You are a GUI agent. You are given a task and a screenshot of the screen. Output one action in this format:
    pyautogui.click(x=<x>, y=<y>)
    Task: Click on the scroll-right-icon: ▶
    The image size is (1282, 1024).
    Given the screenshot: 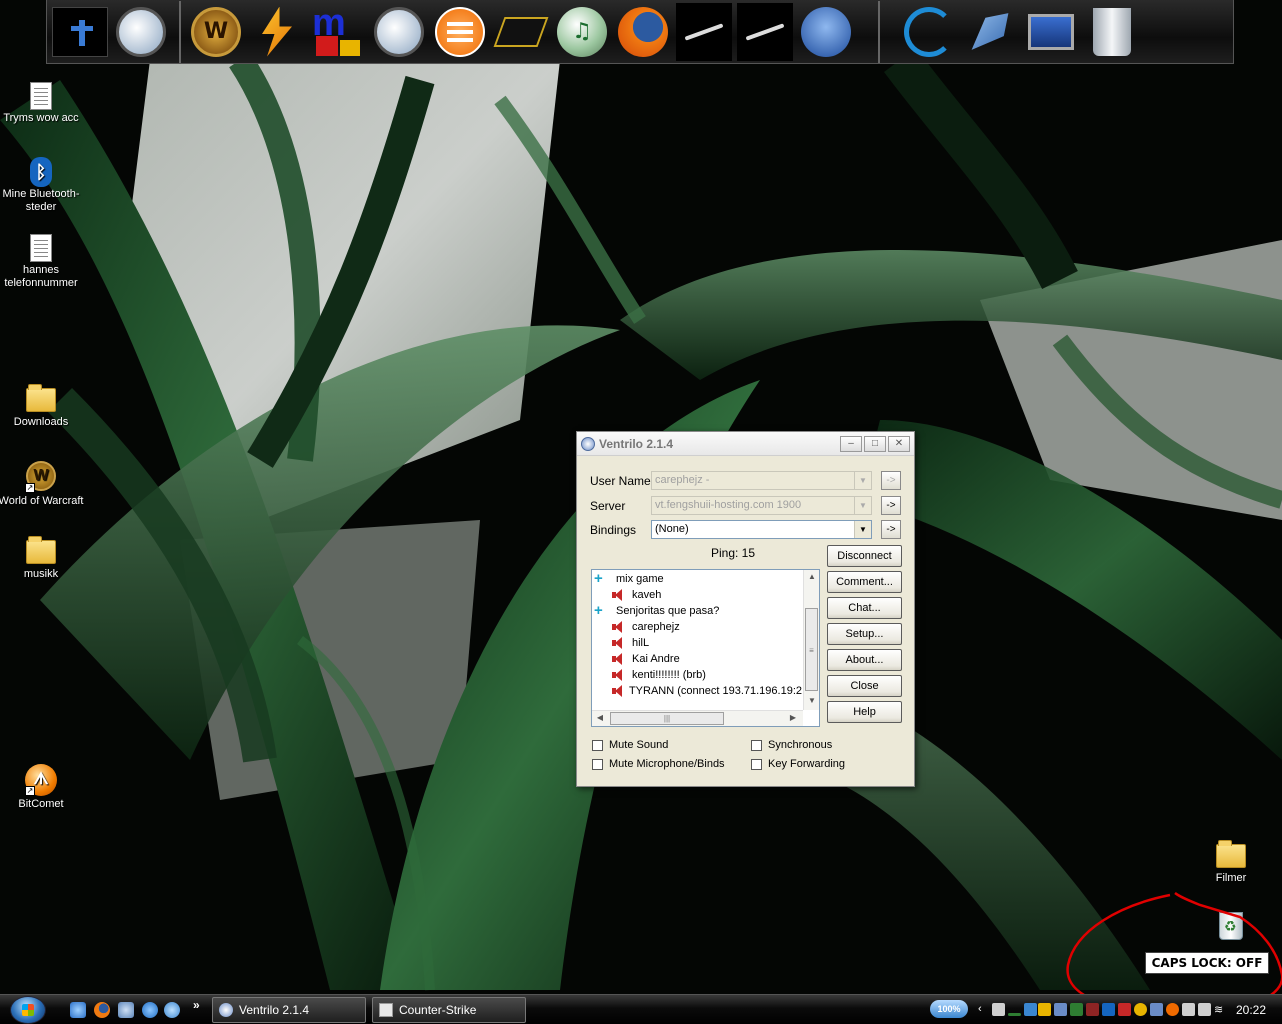 What is the action you would take?
    pyautogui.click(x=793, y=718)
    